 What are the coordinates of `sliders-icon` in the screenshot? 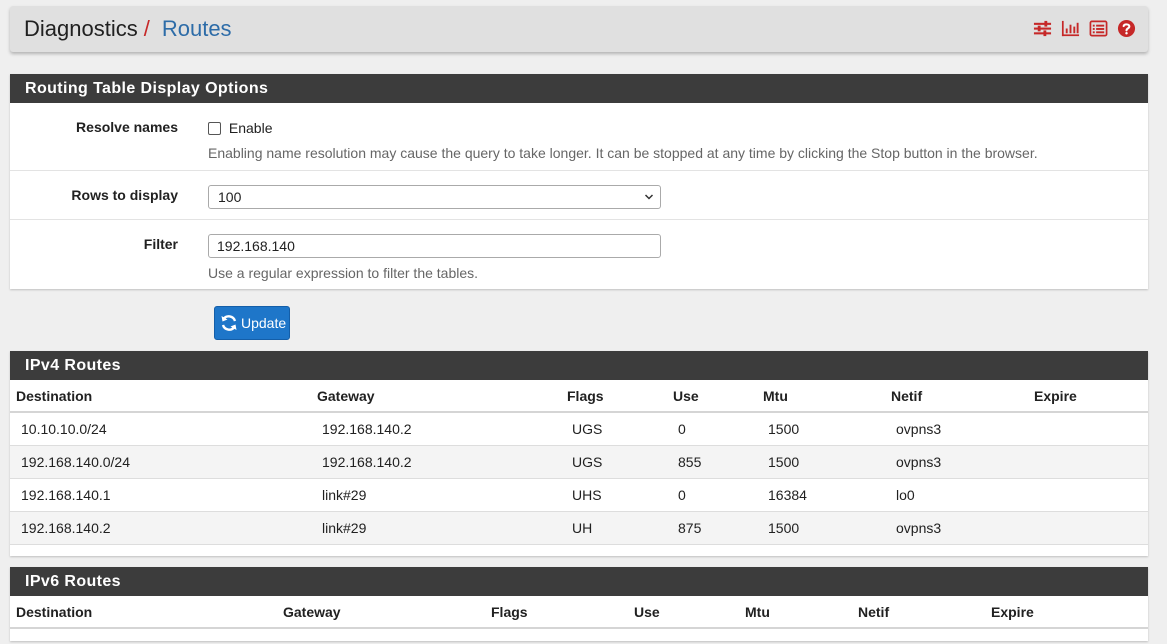 It's located at (1042, 28).